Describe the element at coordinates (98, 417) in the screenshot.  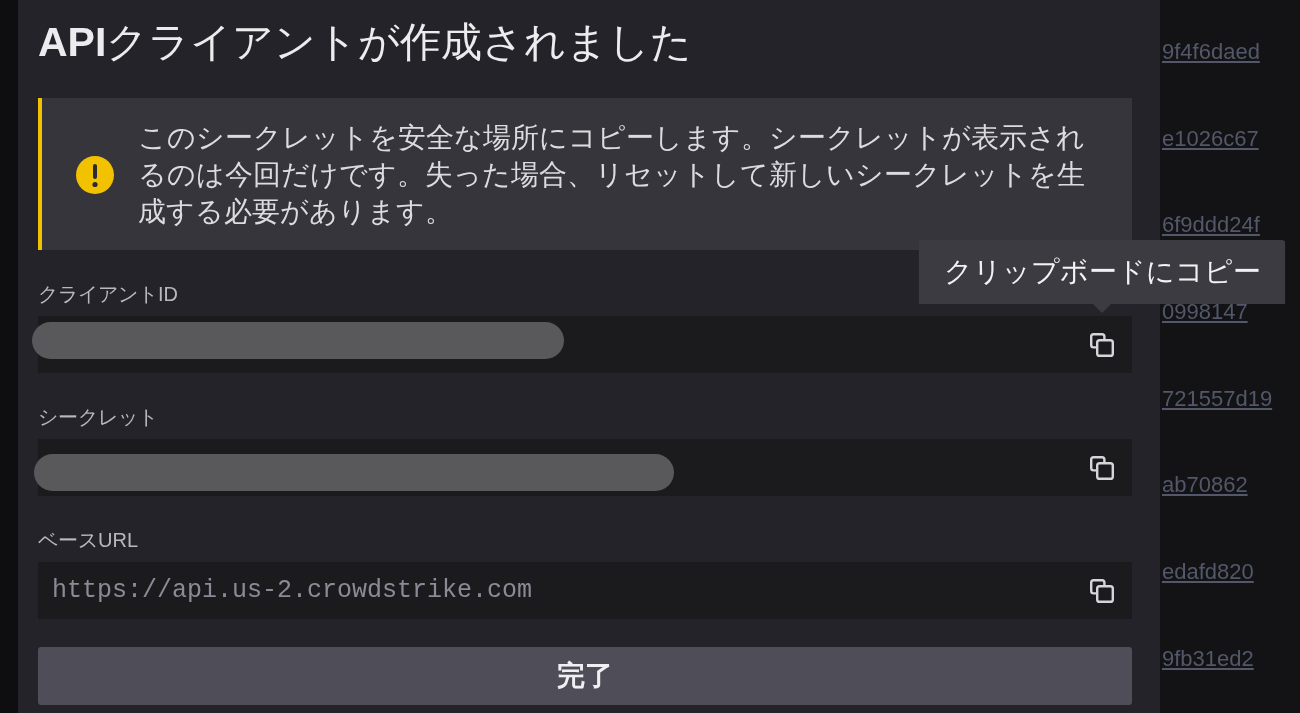
I see `field-label: シークレット` at that location.